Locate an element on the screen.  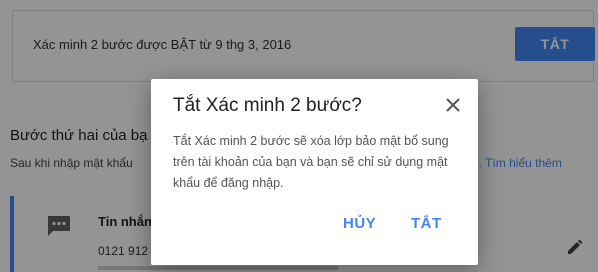
dialog-actions: HỦY TẮT is located at coordinates (314, 227).